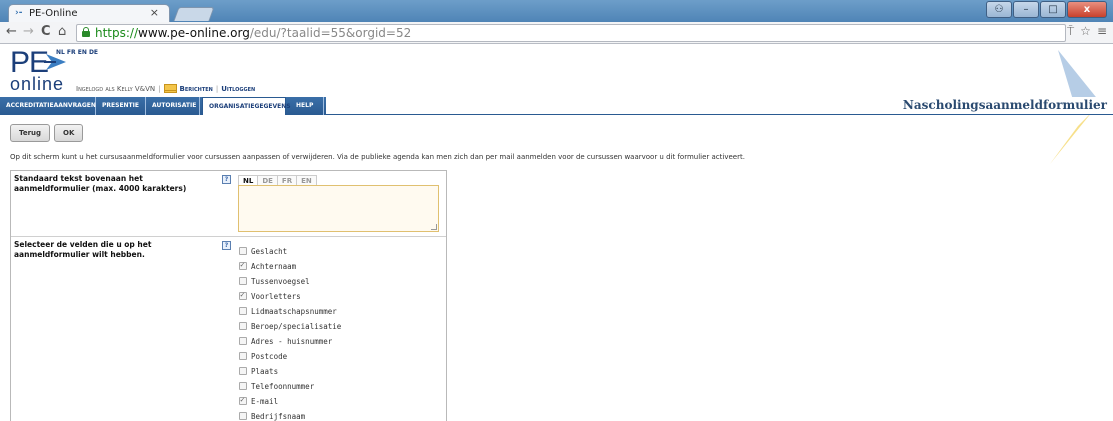 The height and width of the screenshot is (421, 1113). I want to click on field-checkbox-item: Postcode, so click(290, 354).